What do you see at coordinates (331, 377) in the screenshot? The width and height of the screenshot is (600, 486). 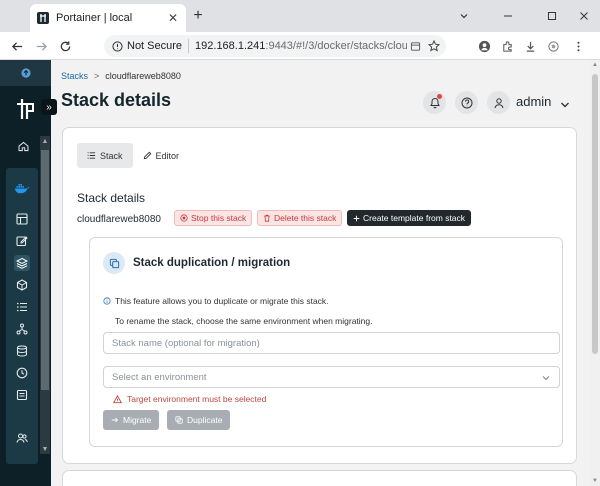 I see `environment-select: Select an environment` at bounding box center [331, 377].